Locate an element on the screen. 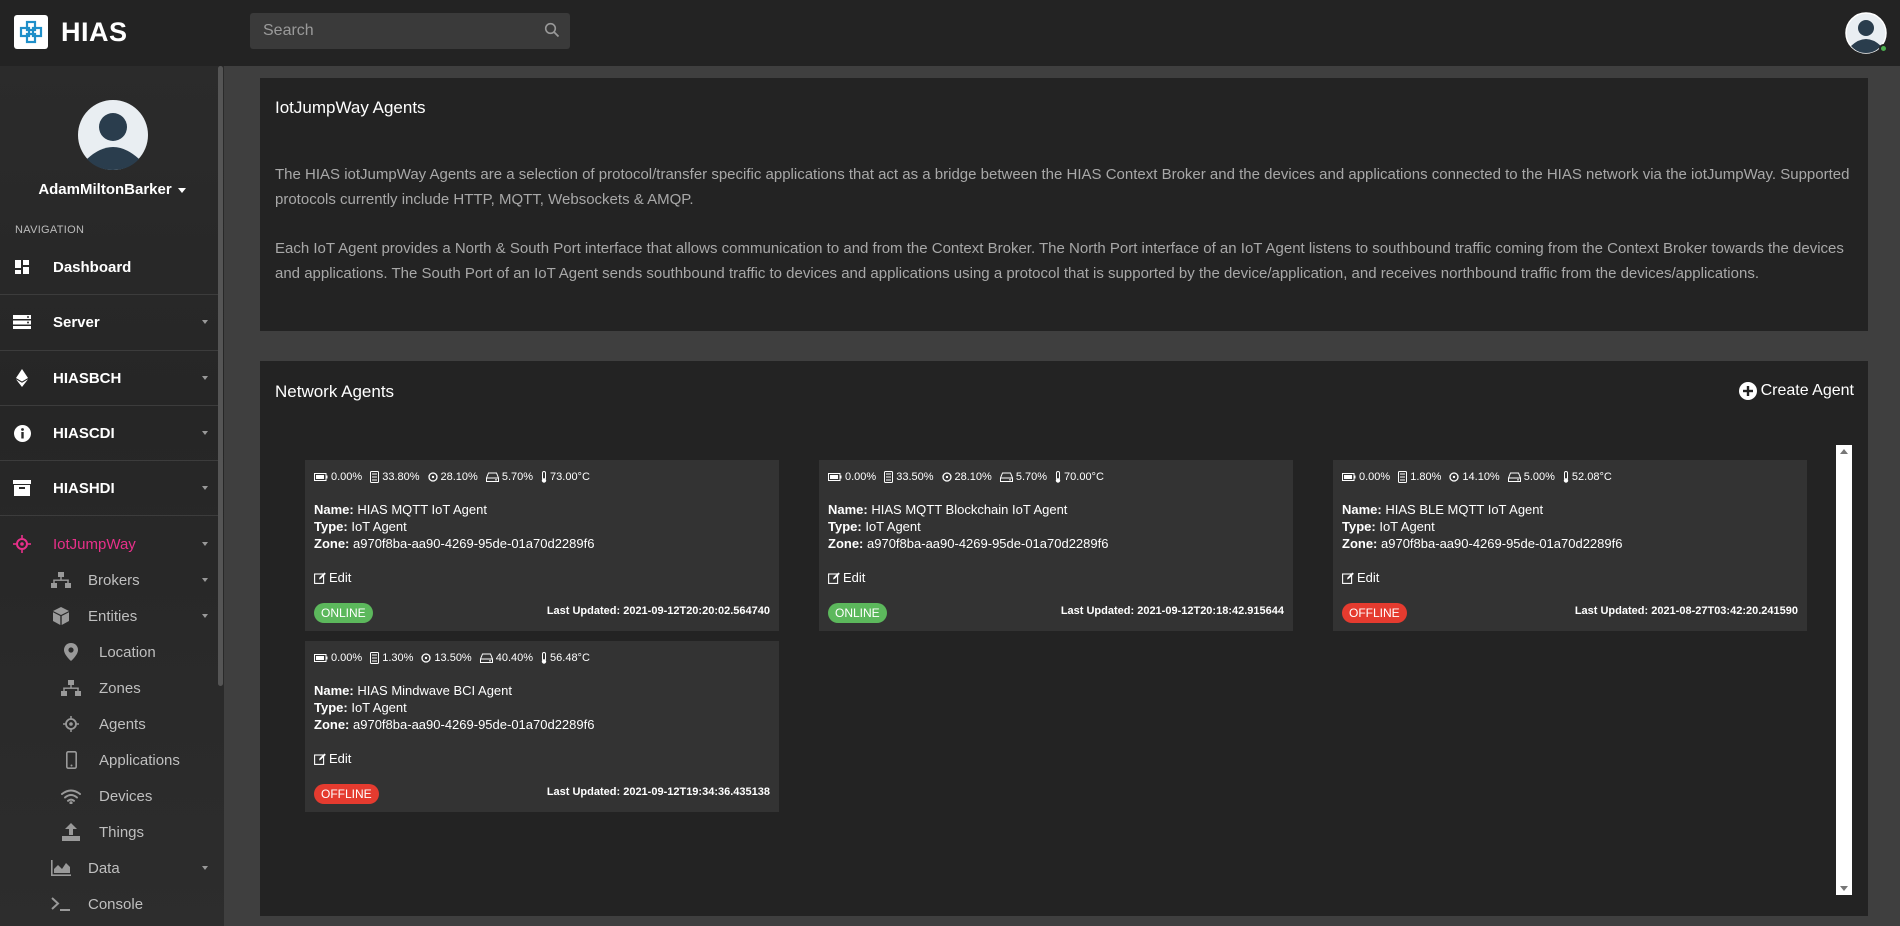  sidebar-item-hiasbch: HIASBCH is located at coordinates (109, 378).